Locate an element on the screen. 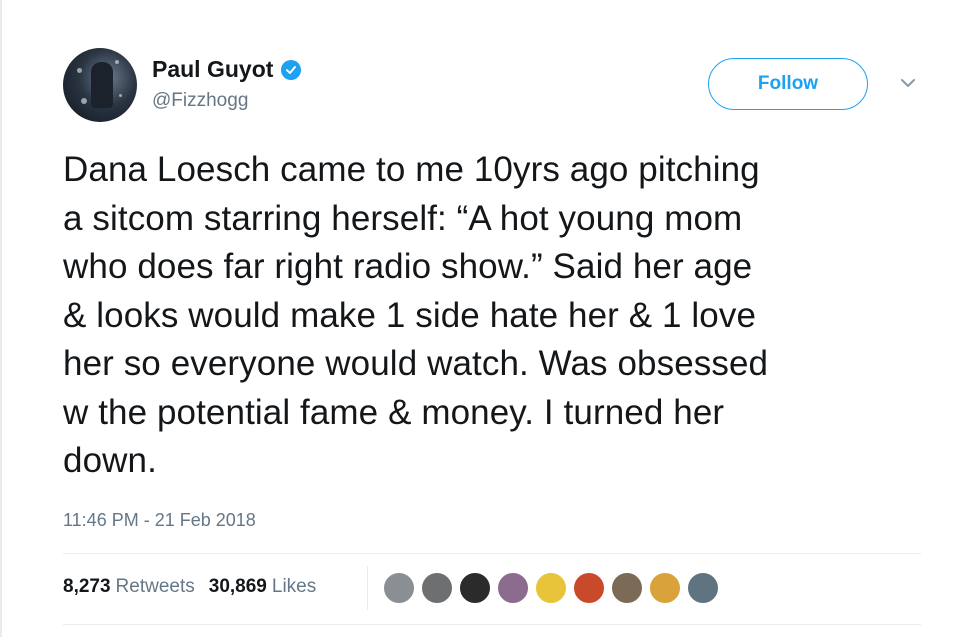  author-name-row: Paul Guyot is located at coordinates (227, 69).